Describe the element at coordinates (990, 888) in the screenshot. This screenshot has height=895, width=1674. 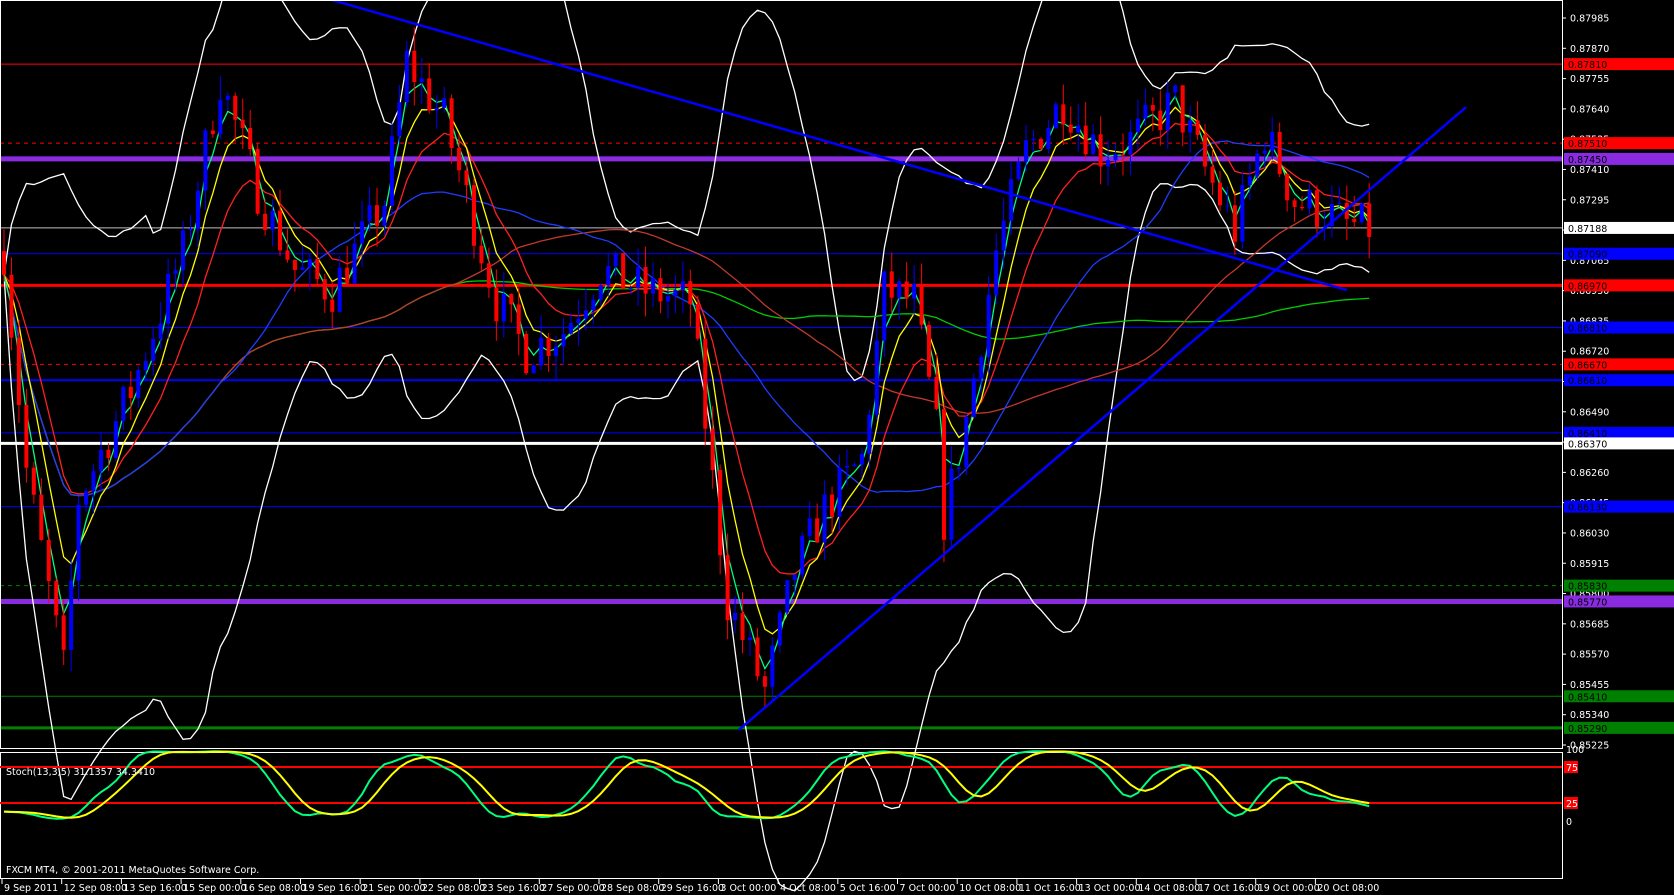
I see `time-label: 10 Oct 08:00` at that location.